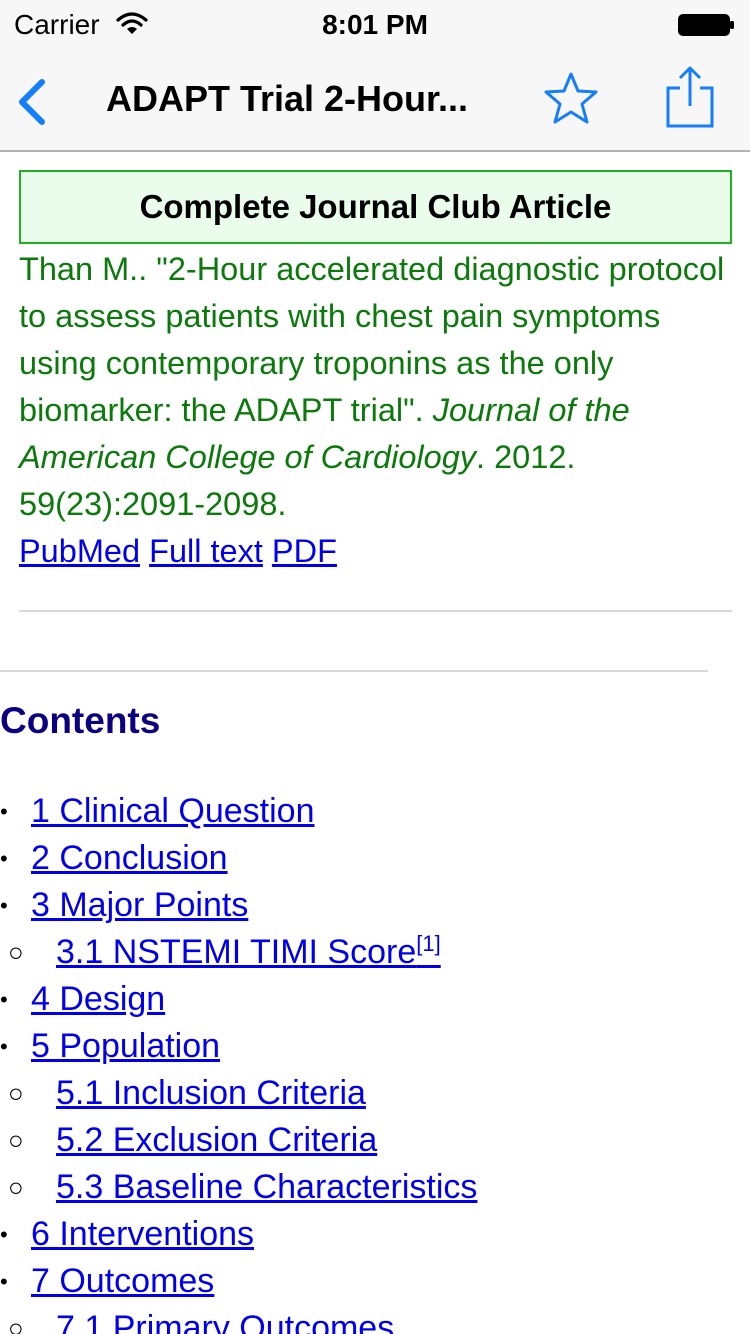 Image resolution: width=750 pixels, height=1334 pixels. I want to click on status-bar: Carrier 8:01 PM, so click(375, 25).